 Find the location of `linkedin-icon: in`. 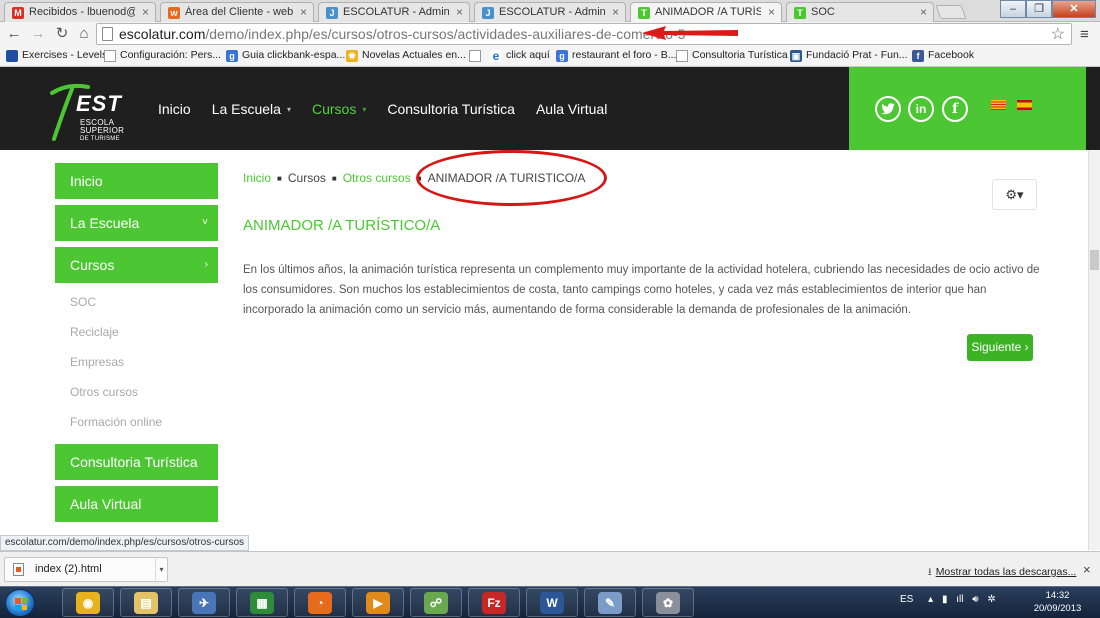

linkedin-icon: in is located at coordinates (921, 109).